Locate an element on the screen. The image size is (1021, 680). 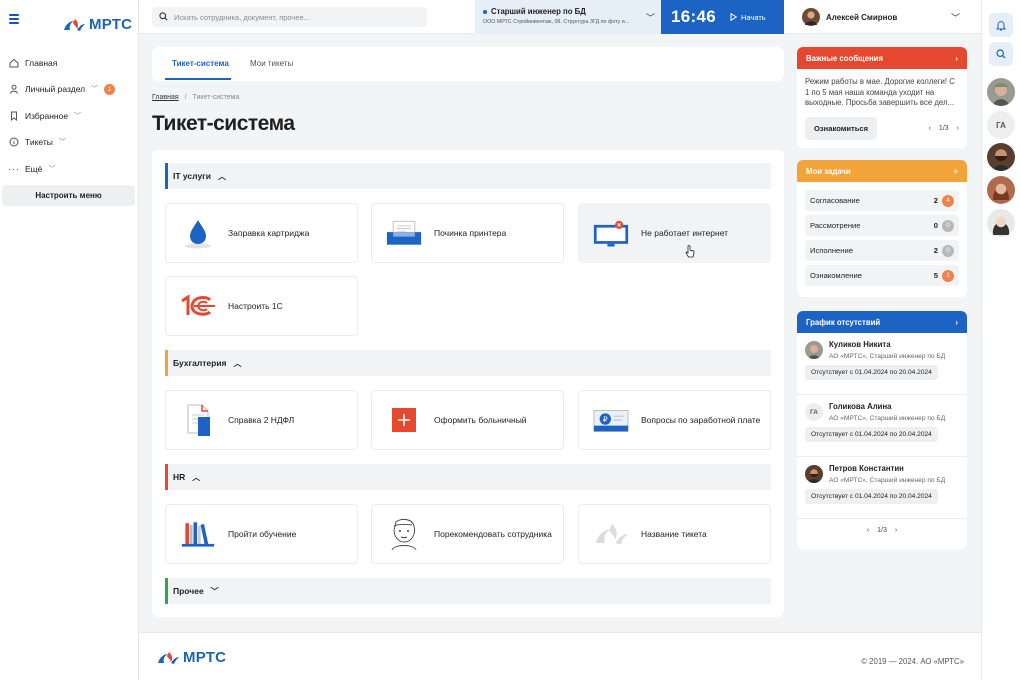
brand-logo: МРТС is located at coordinates (97, 24).